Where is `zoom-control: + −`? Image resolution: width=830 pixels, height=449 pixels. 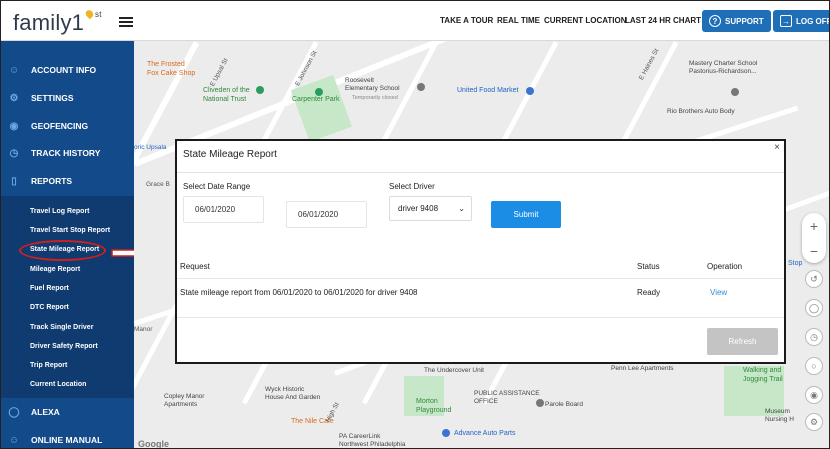
zoom-control: + − is located at coordinates (814, 238).